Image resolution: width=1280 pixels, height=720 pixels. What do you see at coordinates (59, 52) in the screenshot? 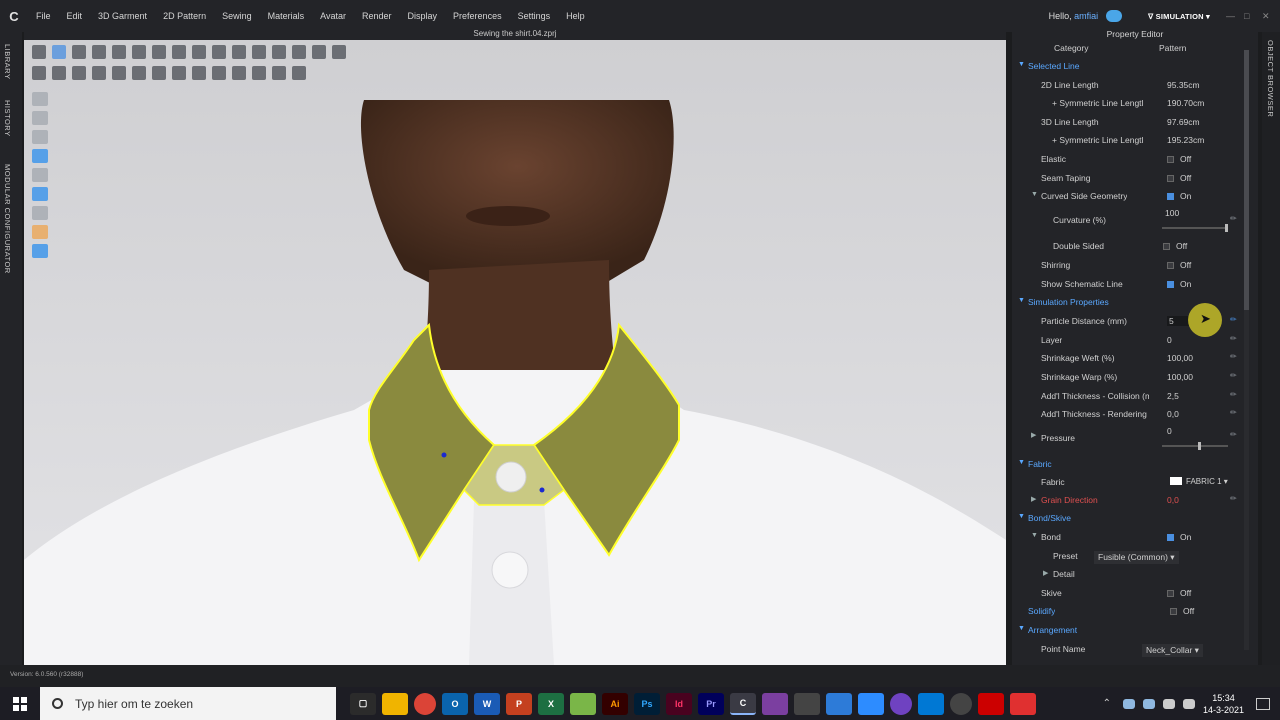
I see `transform-tool-icon` at bounding box center [59, 52].